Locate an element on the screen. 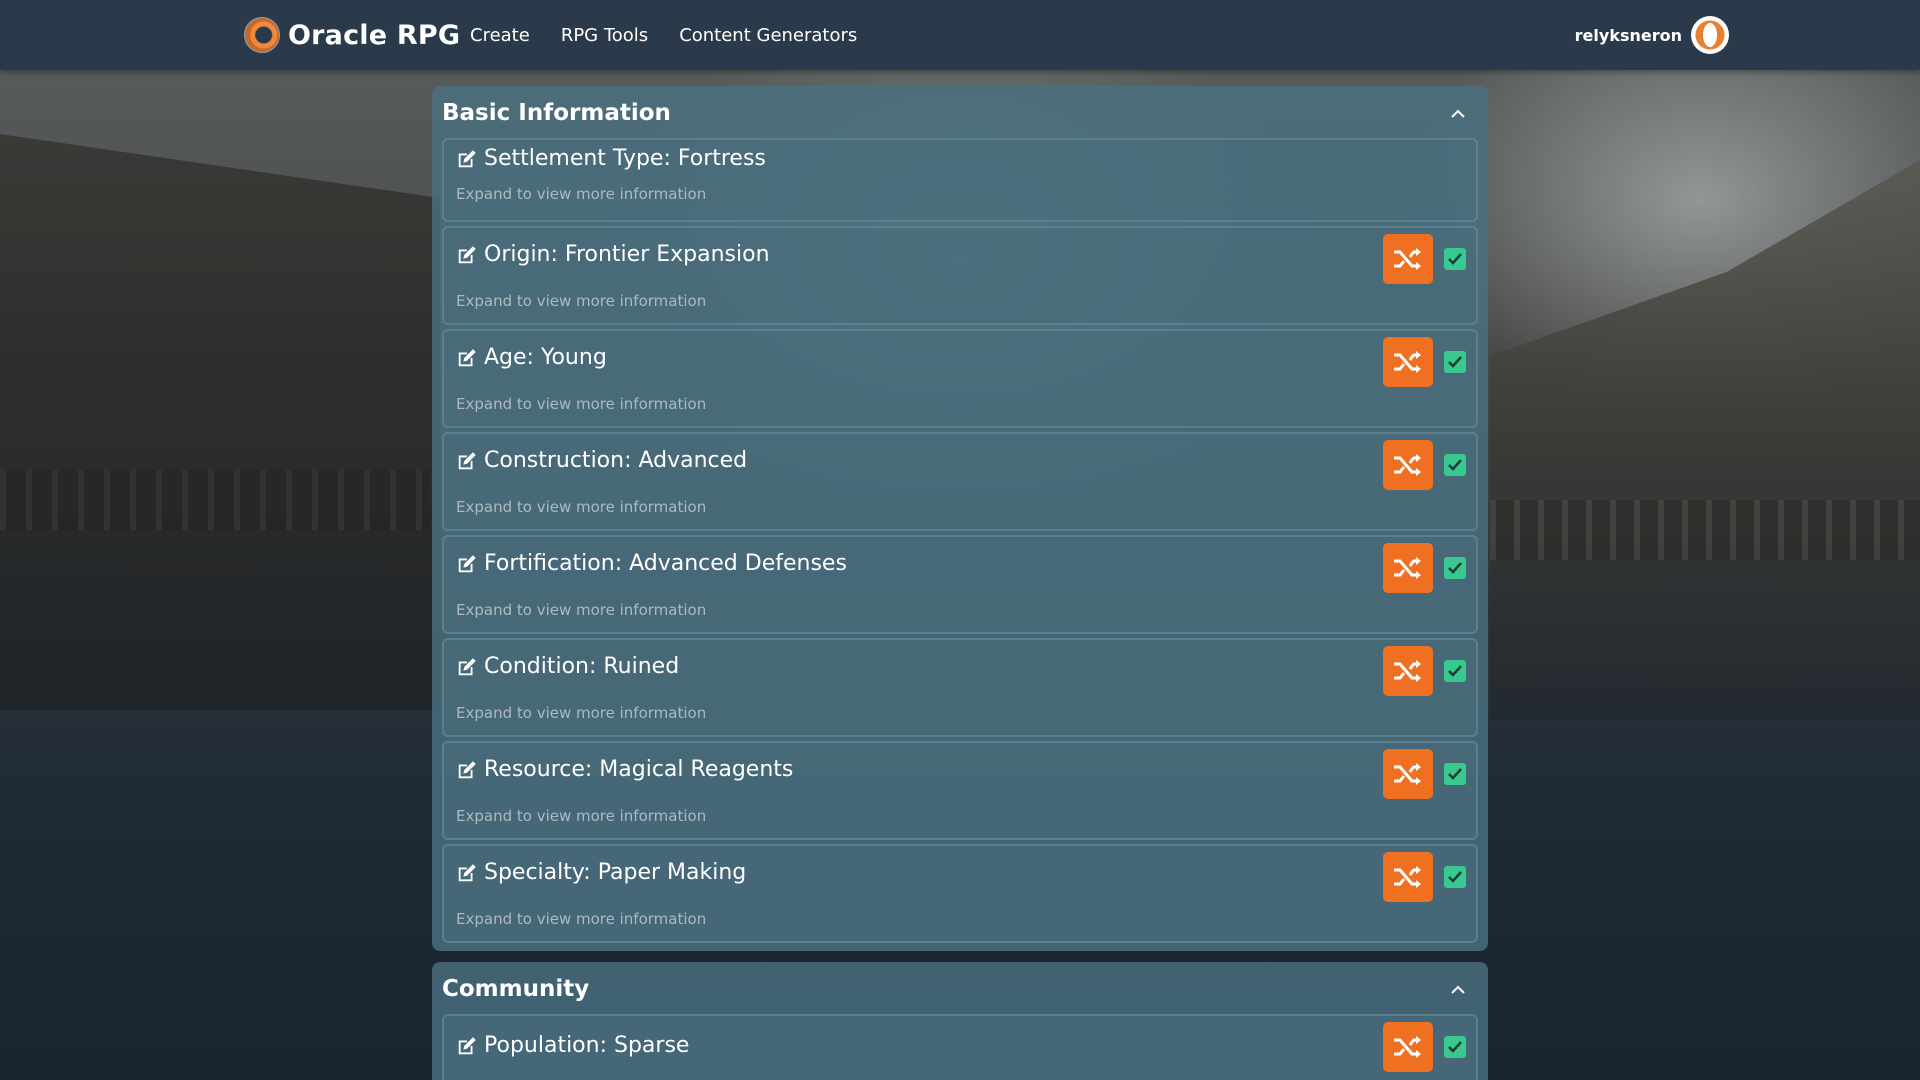 The width and height of the screenshot is (1920, 1080). background-railing-left is located at coordinates (215, 500).